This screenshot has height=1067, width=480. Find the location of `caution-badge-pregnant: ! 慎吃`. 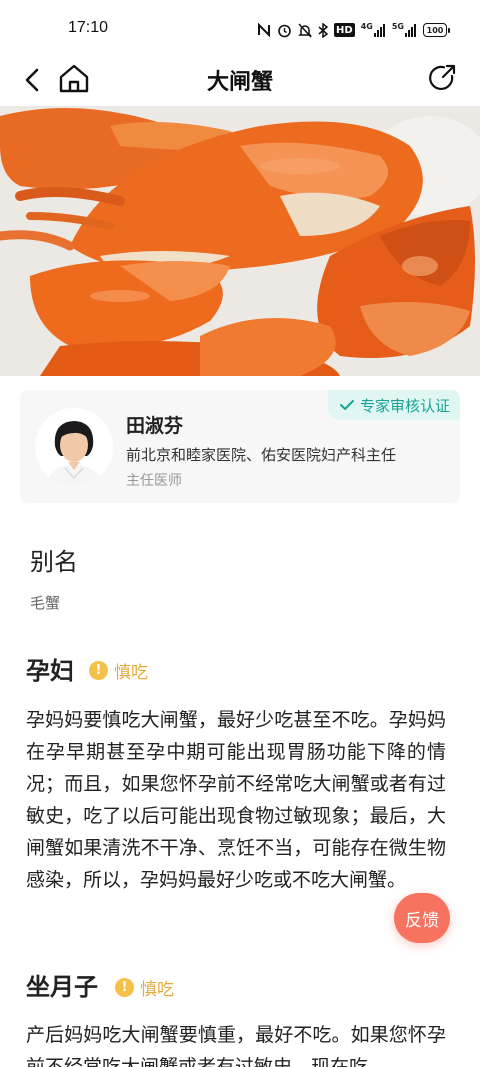

caution-badge-pregnant: ! 慎吃 is located at coordinates (118, 670).